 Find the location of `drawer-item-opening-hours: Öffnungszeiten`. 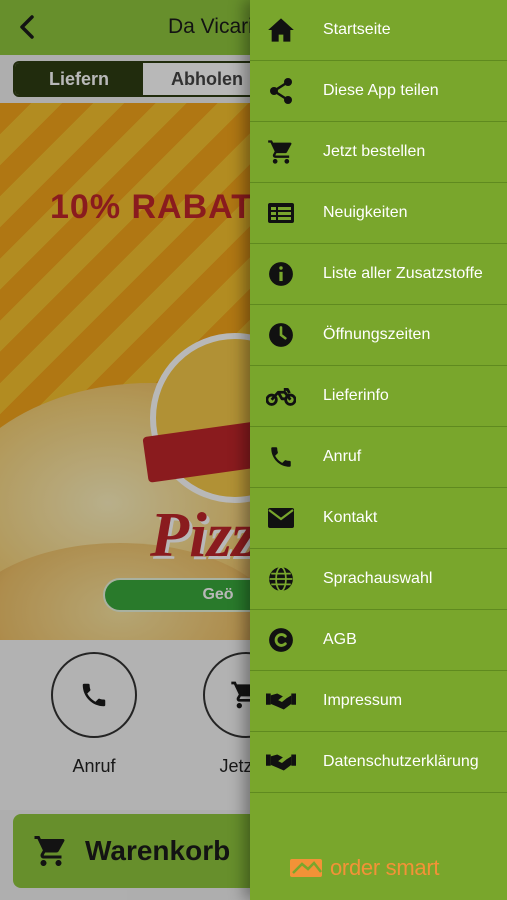

drawer-item-opening-hours: Öffnungszeiten is located at coordinates (378, 335).